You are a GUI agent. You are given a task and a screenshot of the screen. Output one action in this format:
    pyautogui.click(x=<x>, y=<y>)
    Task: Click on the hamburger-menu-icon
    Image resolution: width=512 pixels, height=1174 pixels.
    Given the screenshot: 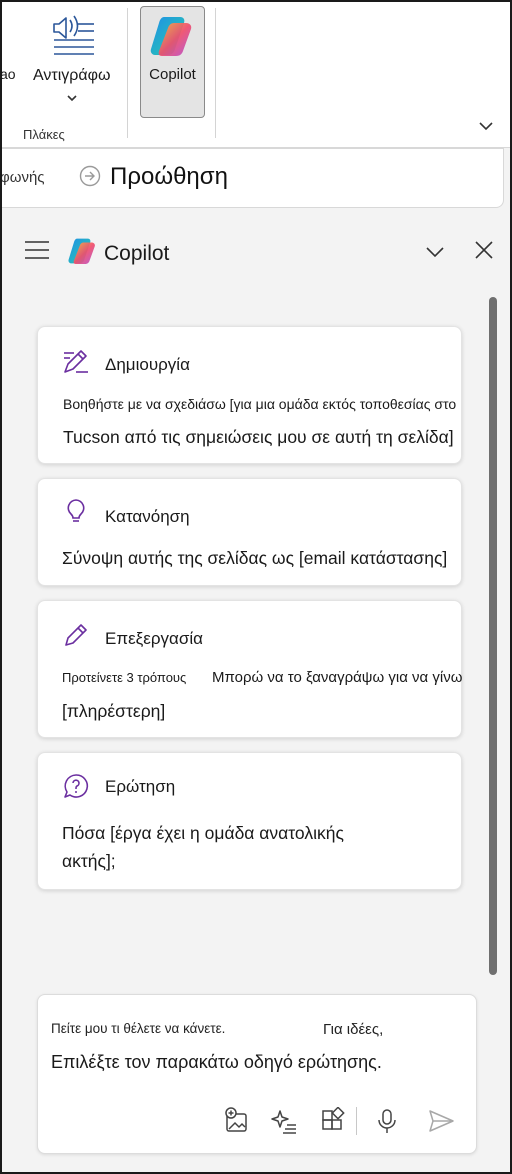 What is the action you would take?
    pyautogui.click(x=37, y=250)
    